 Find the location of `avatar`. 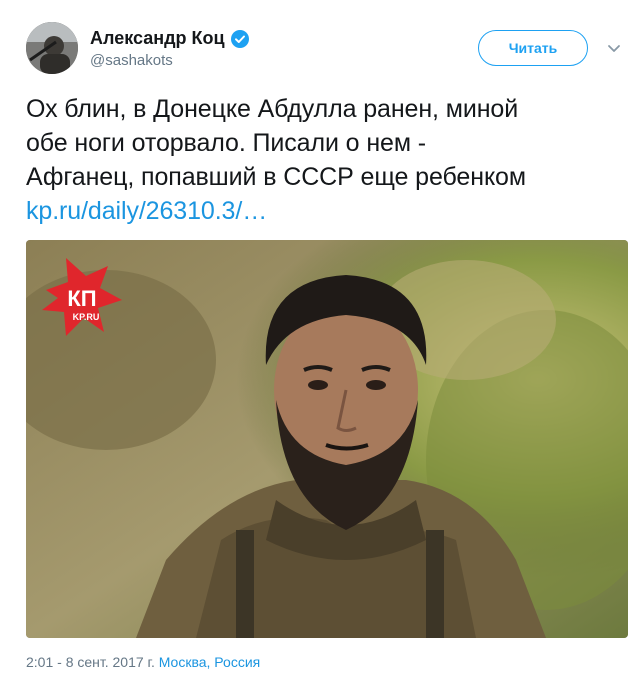

avatar is located at coordinates (52, 48).